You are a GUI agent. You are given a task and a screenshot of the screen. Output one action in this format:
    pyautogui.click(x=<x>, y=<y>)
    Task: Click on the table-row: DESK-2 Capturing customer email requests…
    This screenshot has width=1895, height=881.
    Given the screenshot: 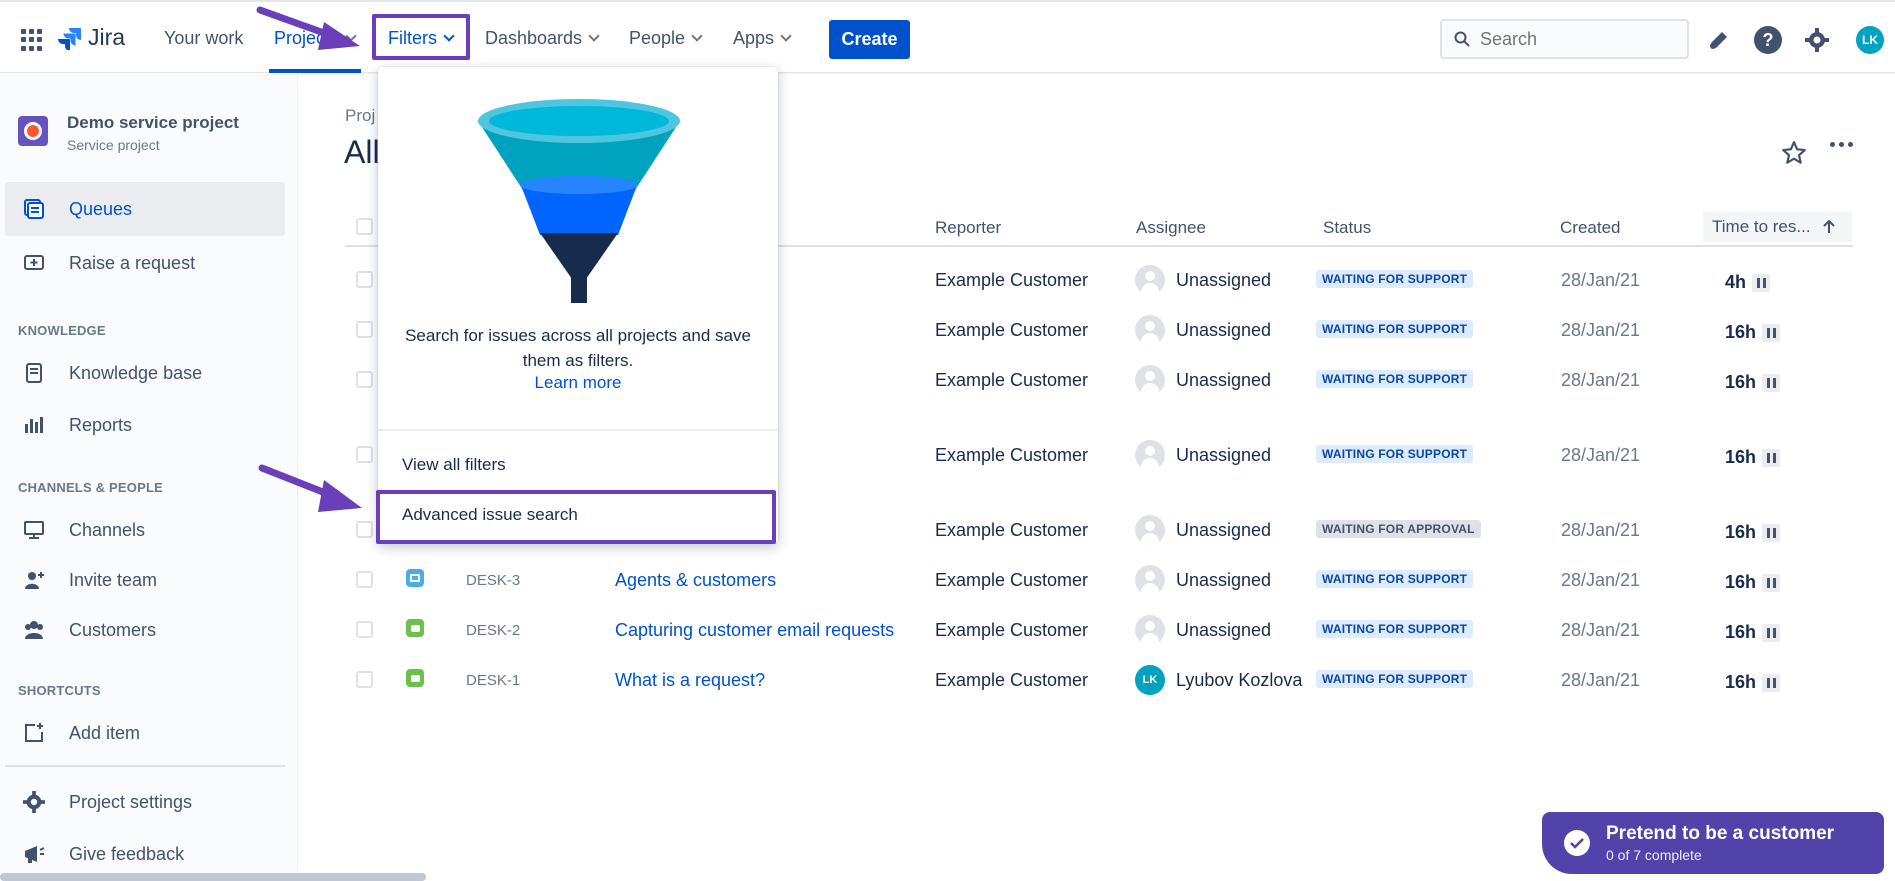 What is the action you would take?
    pyautogui.click(x=1099, y=630)
    